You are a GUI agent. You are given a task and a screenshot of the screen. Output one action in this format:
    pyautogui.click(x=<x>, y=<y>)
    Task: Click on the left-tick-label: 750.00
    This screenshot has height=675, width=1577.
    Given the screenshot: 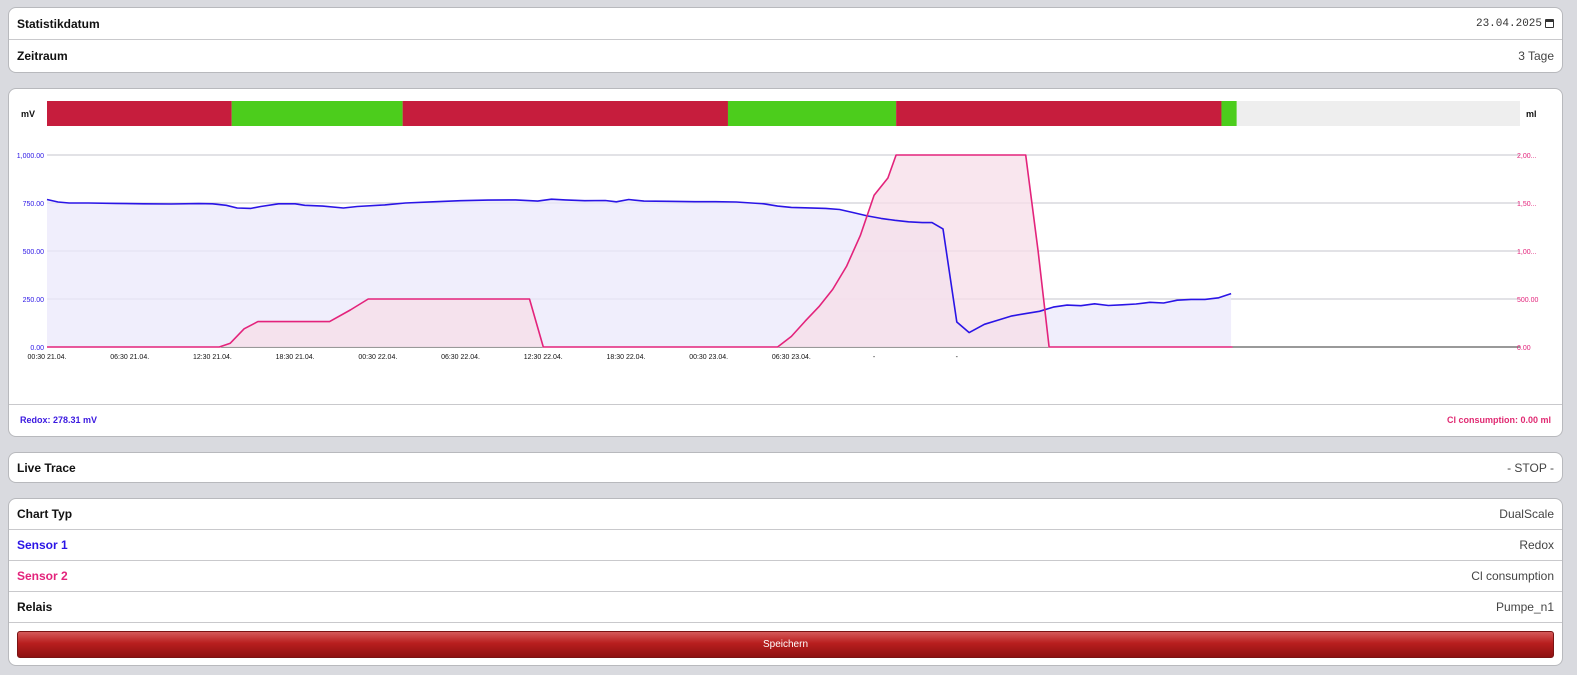 What is the action you would take?
    pyautogui.click(x=34, y=204)
    